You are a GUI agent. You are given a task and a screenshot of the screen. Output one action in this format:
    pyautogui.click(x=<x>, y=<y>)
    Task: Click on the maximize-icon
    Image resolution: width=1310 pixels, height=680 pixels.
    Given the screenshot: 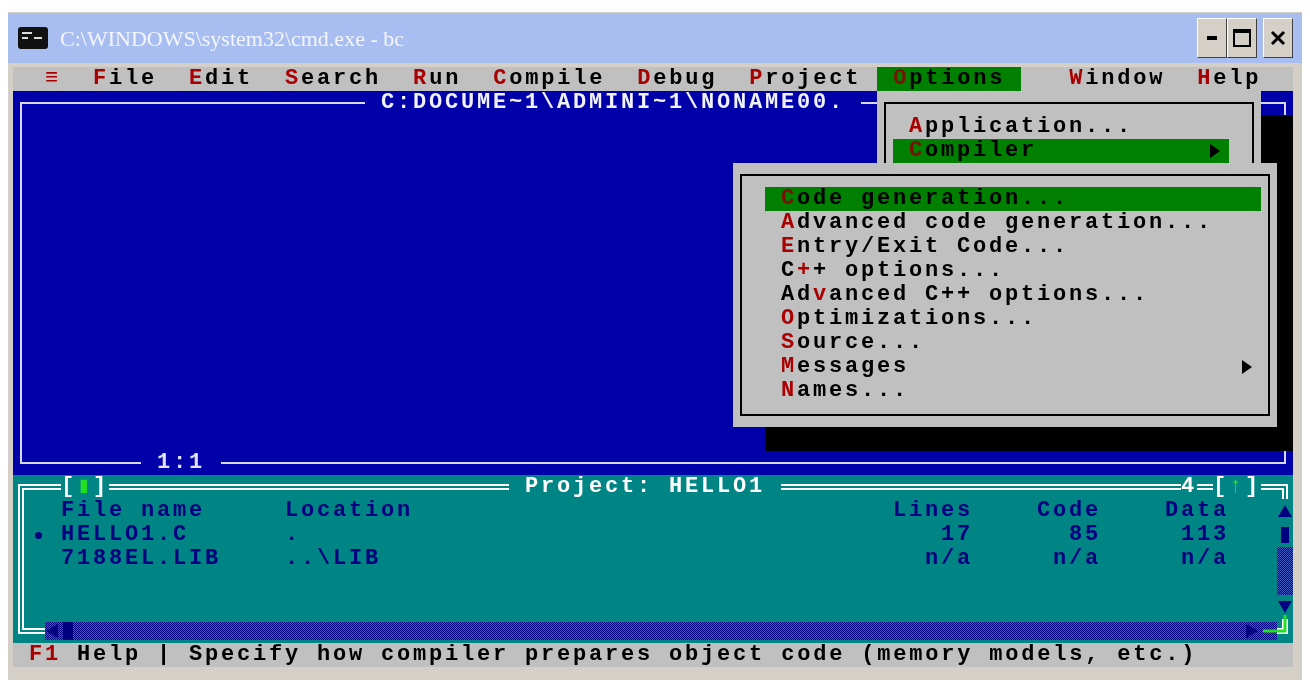 What is the action you would take?
    pyautogui.click(x=1242, y=38)
    